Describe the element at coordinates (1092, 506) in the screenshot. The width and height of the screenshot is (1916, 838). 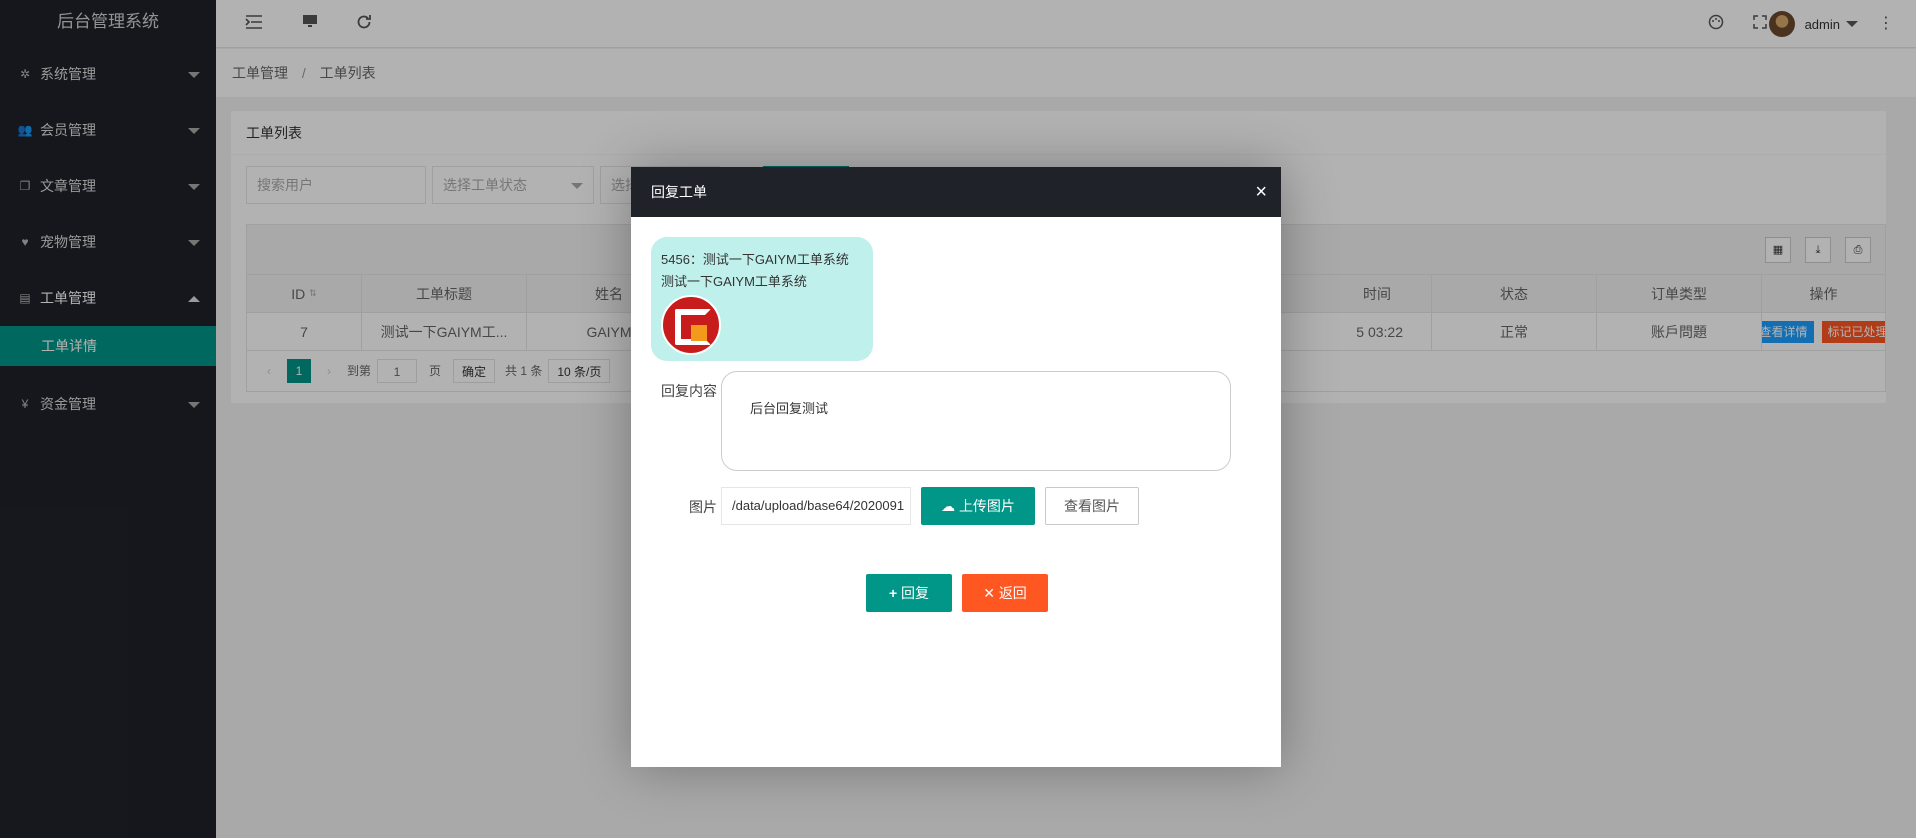
I see `view-image-button: 查看图片` at that location.